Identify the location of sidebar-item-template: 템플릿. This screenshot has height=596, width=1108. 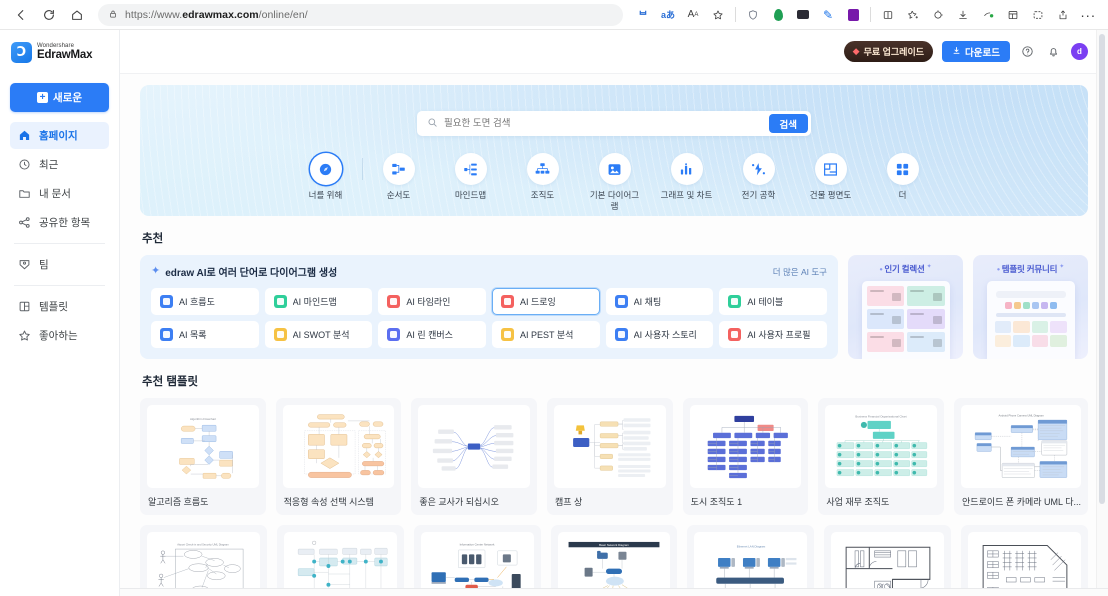
(59, 306).